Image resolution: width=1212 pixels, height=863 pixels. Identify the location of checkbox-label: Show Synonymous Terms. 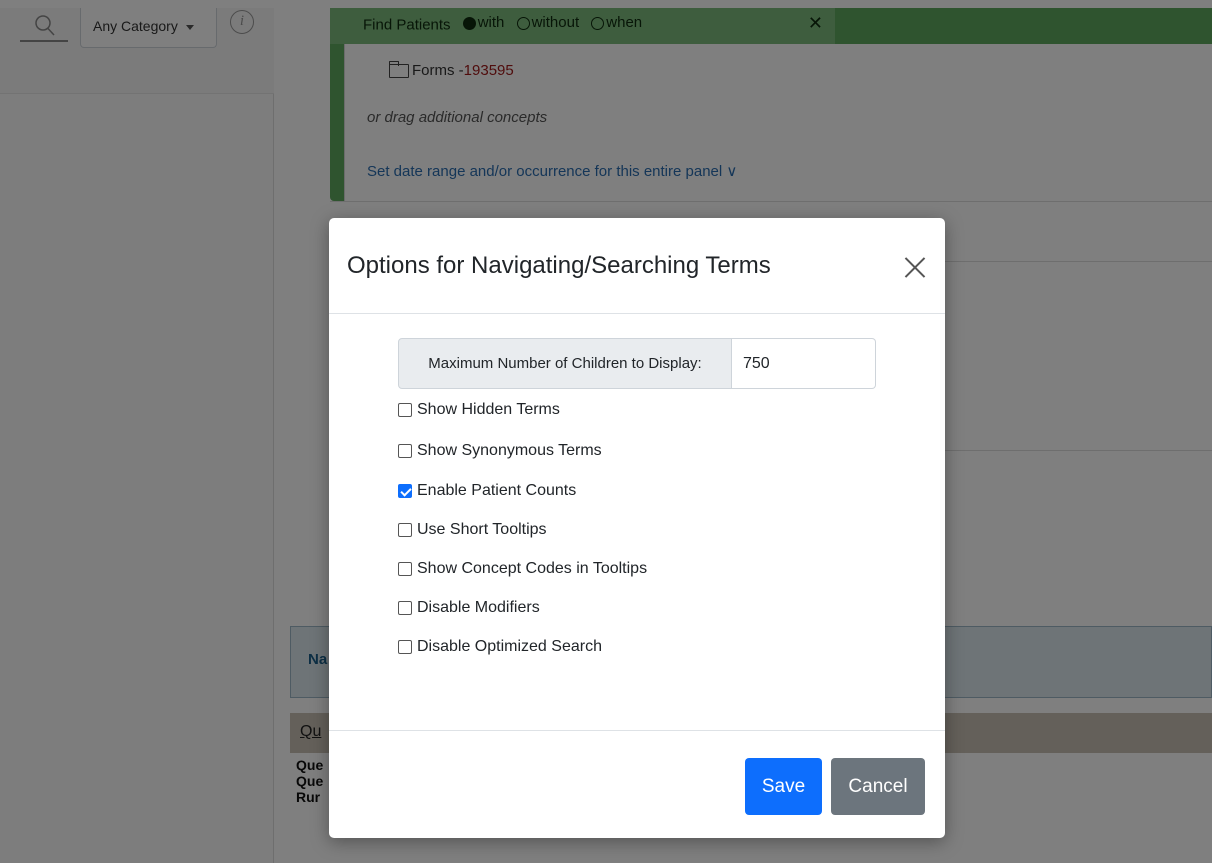
(509, 450).